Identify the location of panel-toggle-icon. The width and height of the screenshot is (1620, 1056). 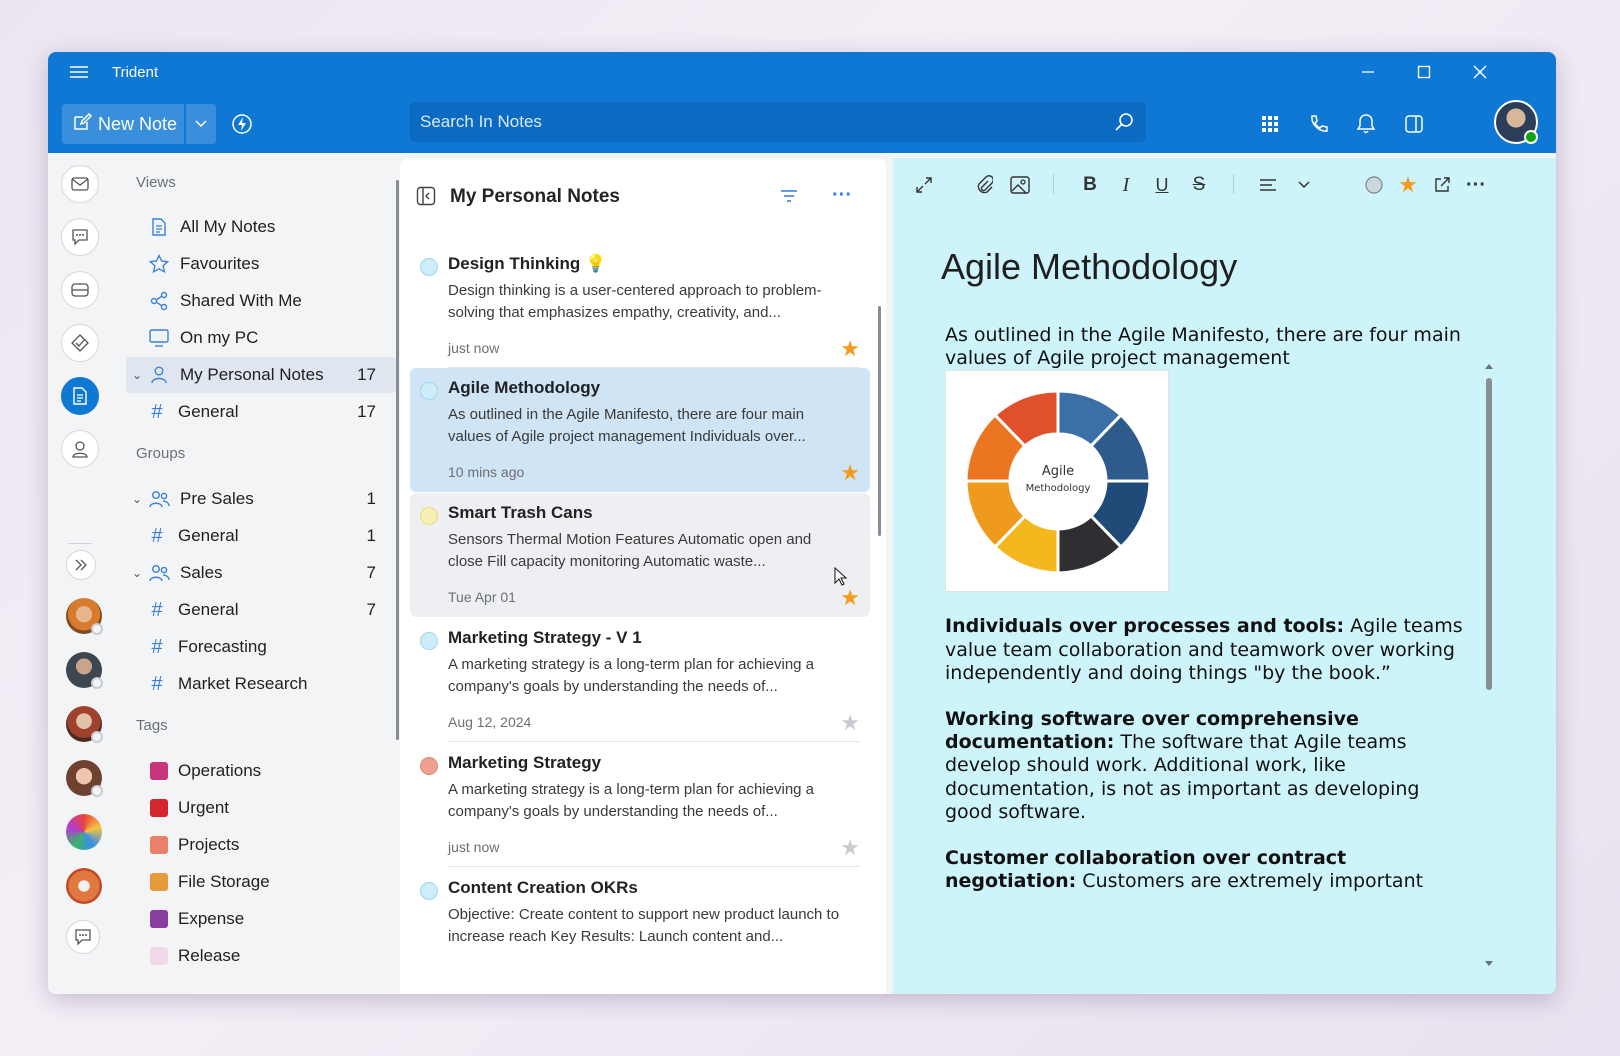
(1414, 124).